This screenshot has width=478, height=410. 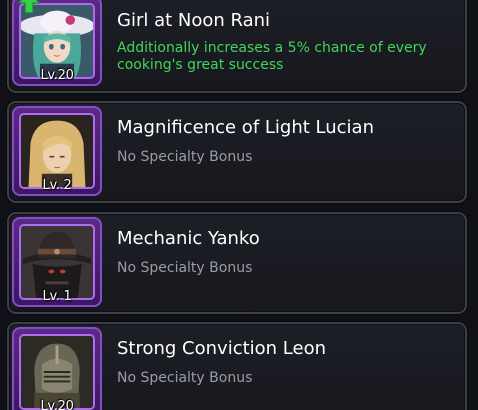 What do you see at coordinates (57, 262) in the screenshot?
I see `hero-portrait-frame: Lv. 1` at bounding box center [57, 262].